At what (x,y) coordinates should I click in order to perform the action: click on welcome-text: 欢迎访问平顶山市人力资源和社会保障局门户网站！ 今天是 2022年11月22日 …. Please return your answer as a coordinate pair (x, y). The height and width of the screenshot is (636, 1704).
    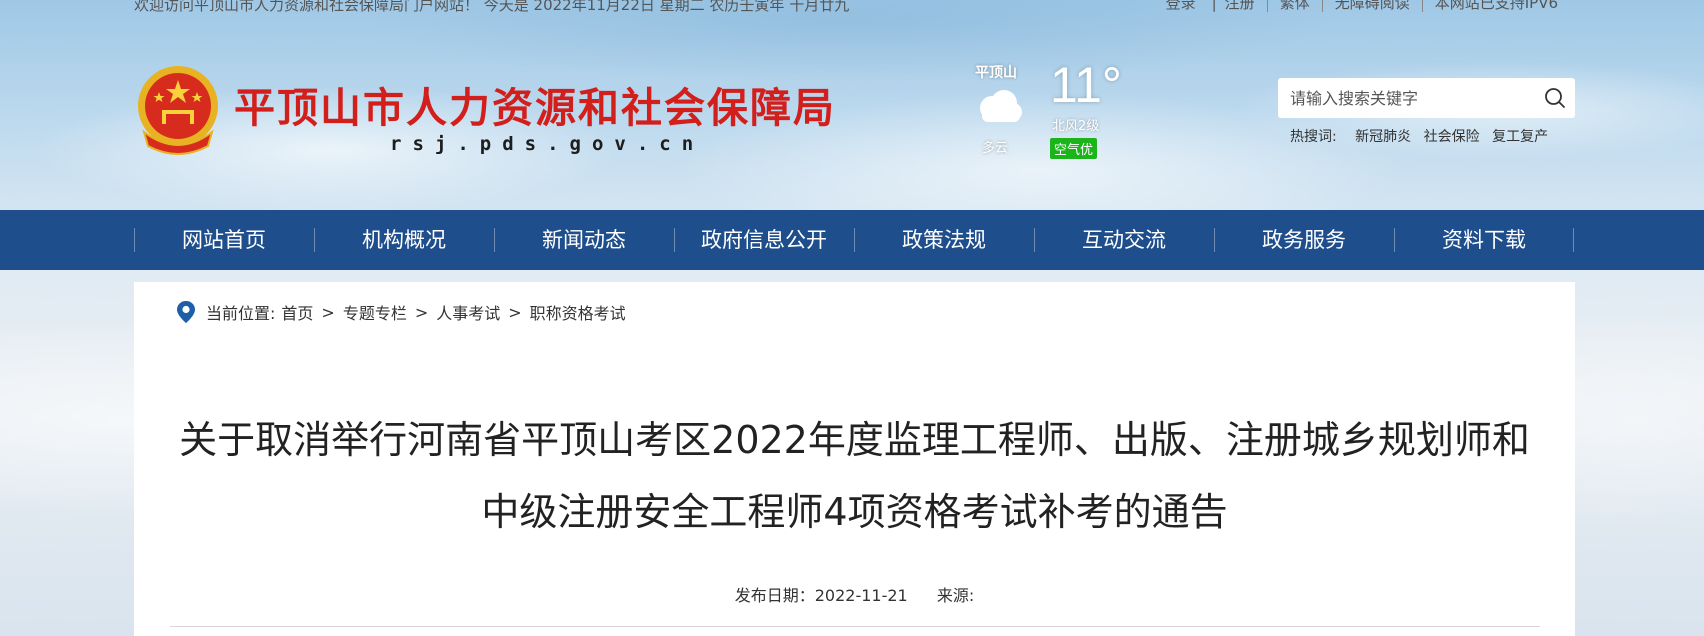
    Looking at the image, I should click on (492, 7).